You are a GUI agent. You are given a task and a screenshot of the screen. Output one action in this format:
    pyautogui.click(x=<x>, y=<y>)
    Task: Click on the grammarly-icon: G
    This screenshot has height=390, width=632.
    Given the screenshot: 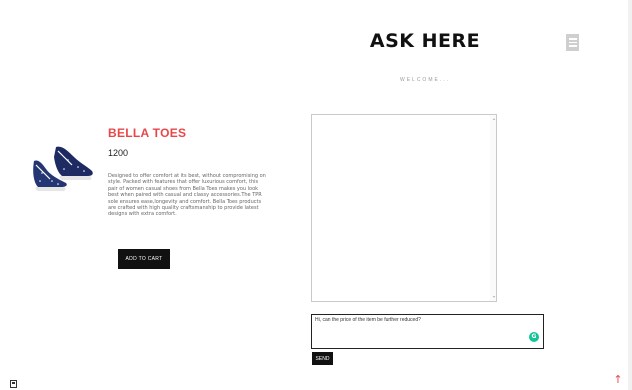 What is the action you would take?
    pyautogui.click(x=534, y=337)
    